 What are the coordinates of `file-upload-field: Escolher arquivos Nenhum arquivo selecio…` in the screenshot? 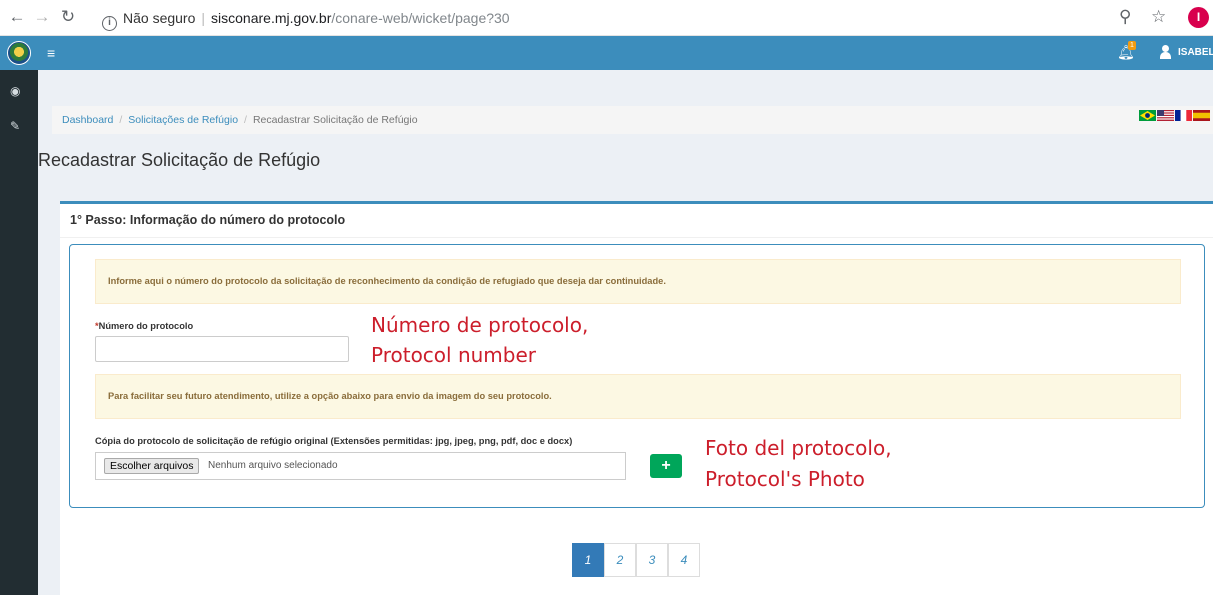 It's located at (360, 466).